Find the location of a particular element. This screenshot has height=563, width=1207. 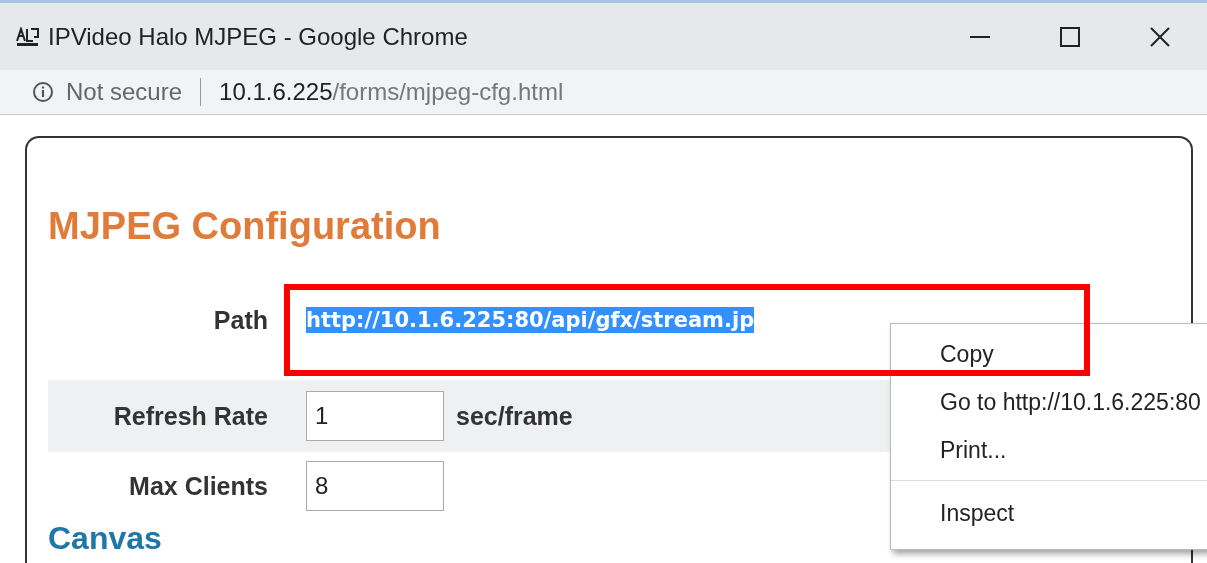

input-field: 1 is located at coordinates (375, 416).